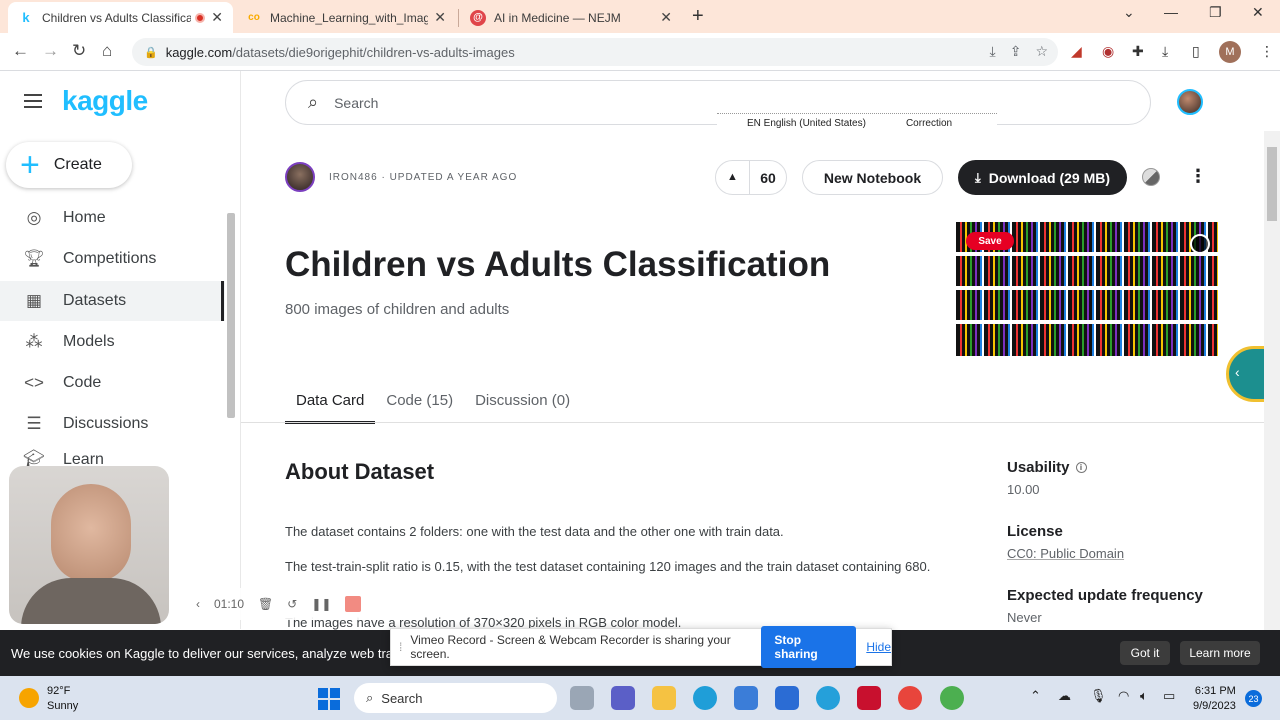 The width and height of the screenshot is (1280, 720). Describe the element at coordinates (33, 103) in the screenshot. I see `hamburger-menu-icon` at that location.